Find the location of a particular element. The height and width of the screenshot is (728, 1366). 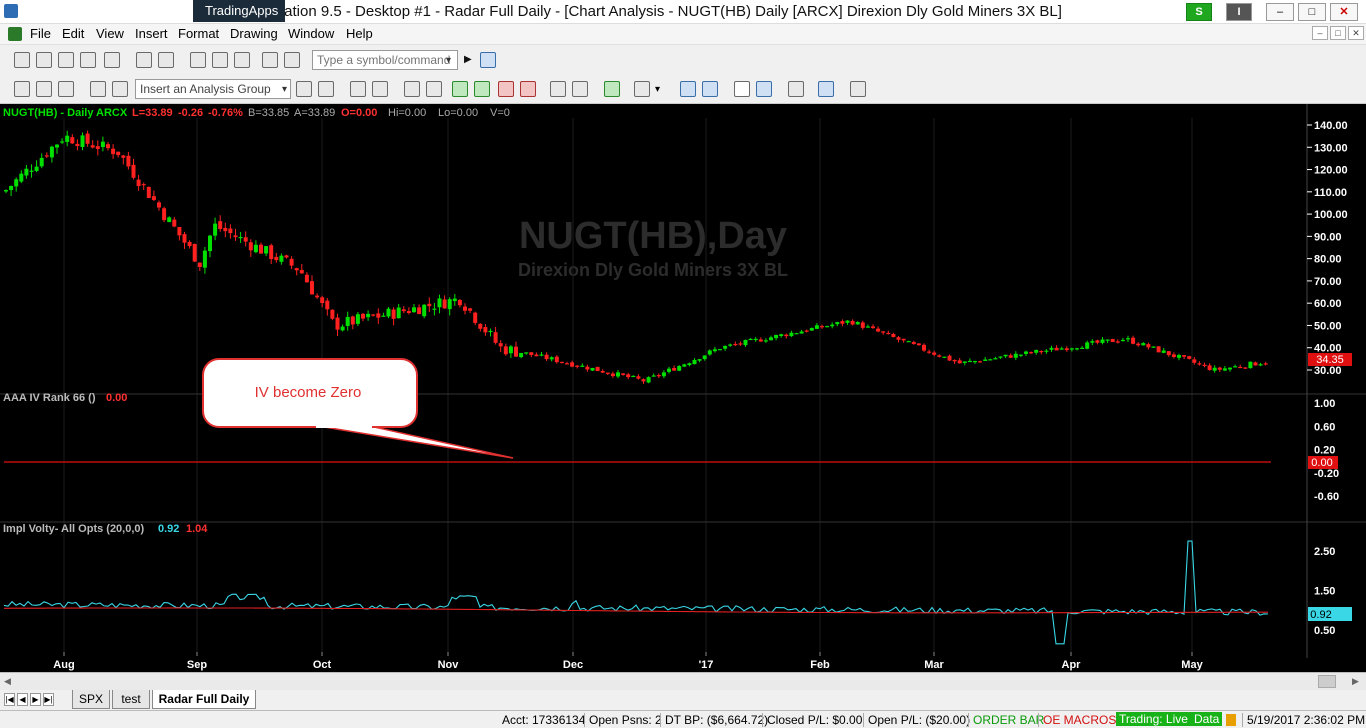

mdi-restore-button: □ is located at coordinates (1338, 33).